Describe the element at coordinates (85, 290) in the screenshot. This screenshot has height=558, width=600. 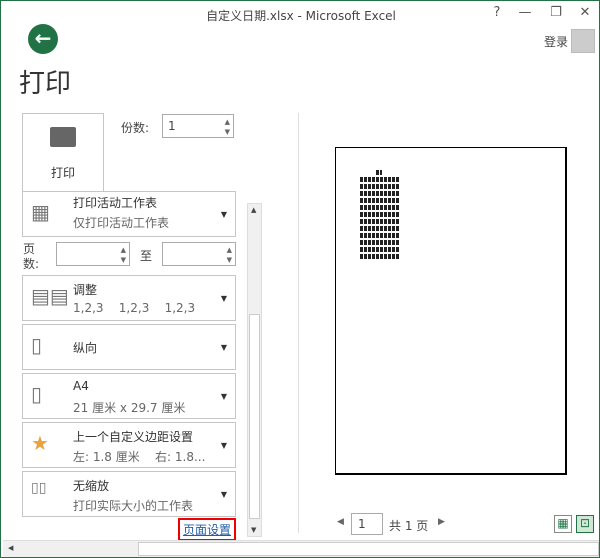
I see `setting-title: 调整` at that location.